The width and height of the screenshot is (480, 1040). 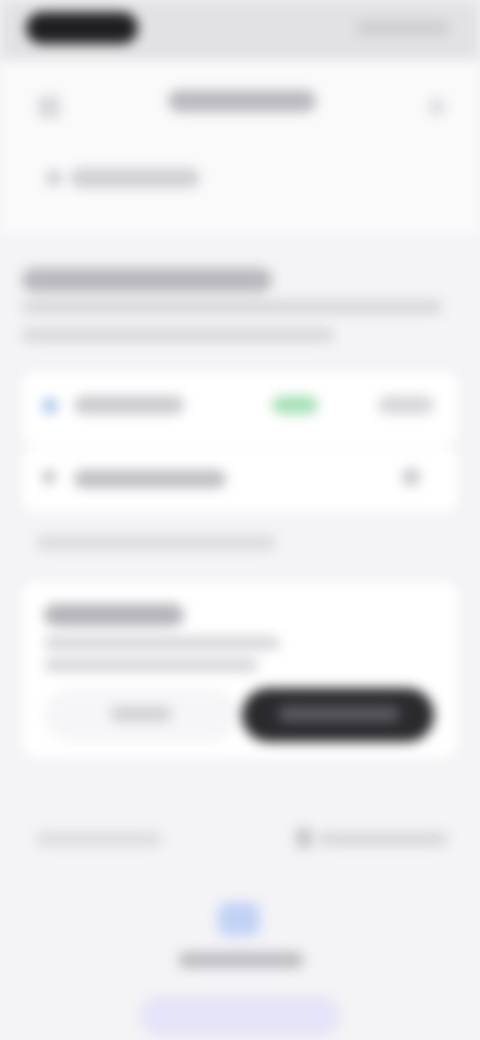 I want to click on home-indicator, so click(x=240, y=1016).